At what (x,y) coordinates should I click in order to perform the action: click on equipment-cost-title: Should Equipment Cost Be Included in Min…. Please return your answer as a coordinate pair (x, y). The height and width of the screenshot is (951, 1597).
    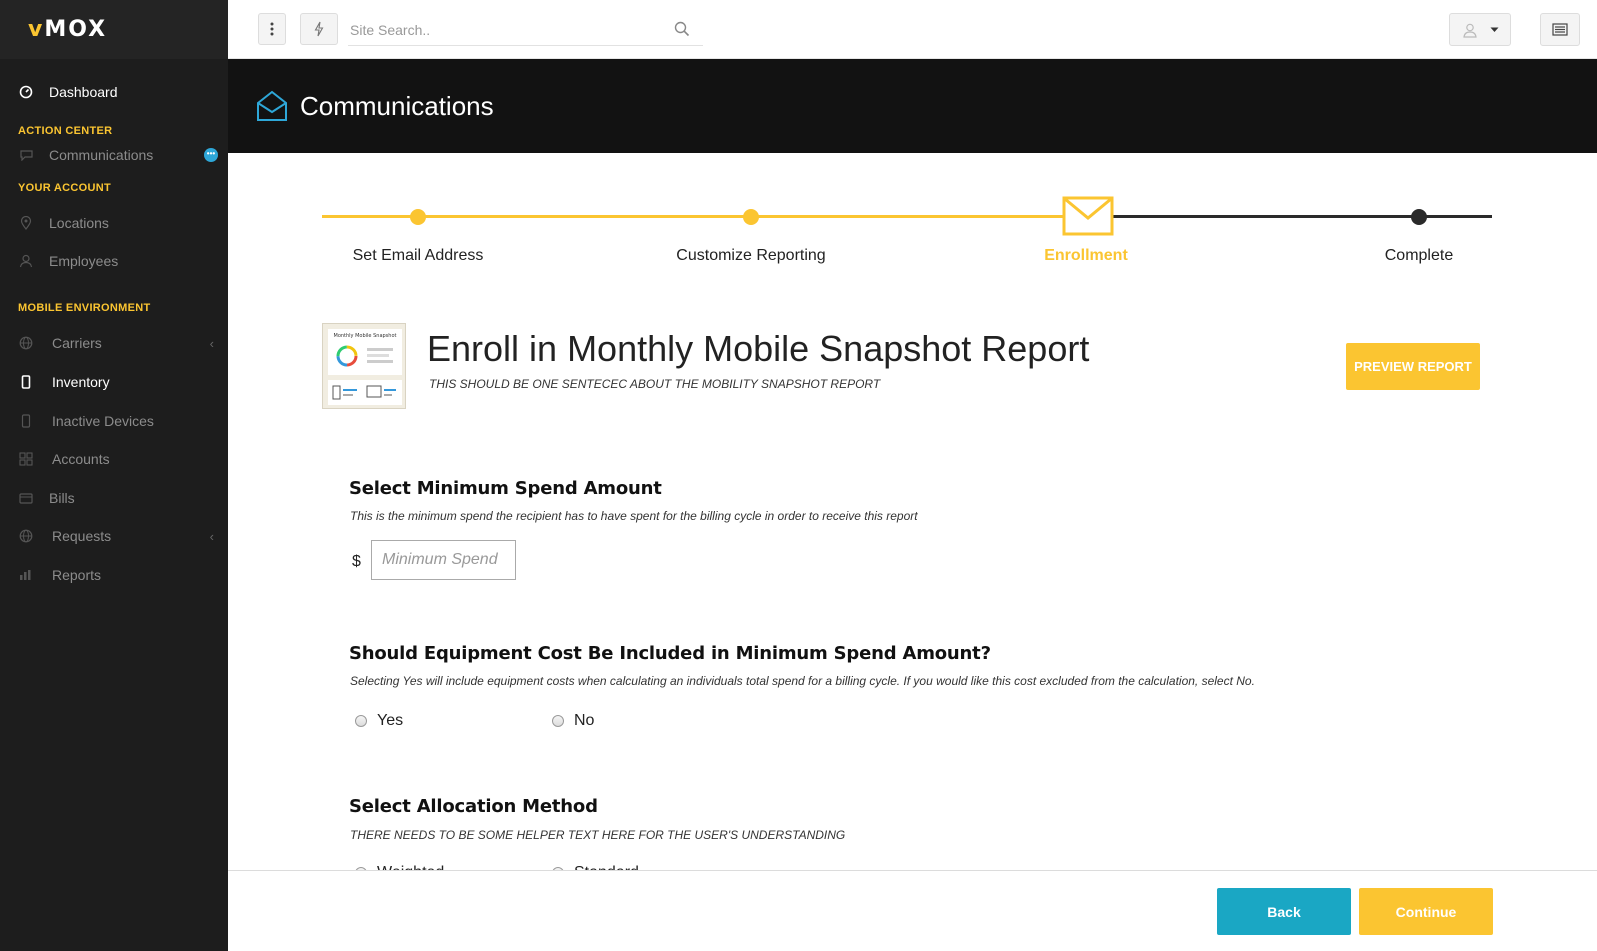
    Looking at the image, I should click on (670, 653).